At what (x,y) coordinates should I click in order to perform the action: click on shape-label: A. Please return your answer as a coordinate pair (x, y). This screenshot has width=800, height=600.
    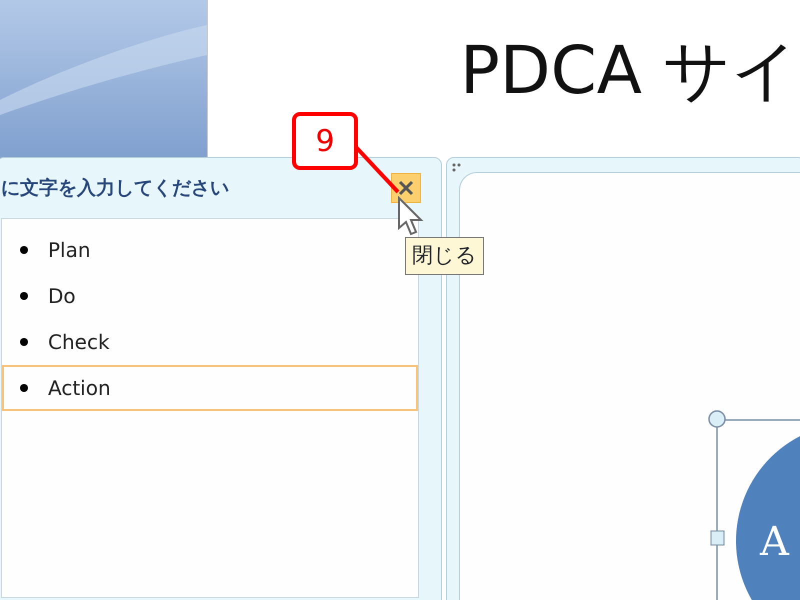
    Looking at the image, I should click on (774, 542).